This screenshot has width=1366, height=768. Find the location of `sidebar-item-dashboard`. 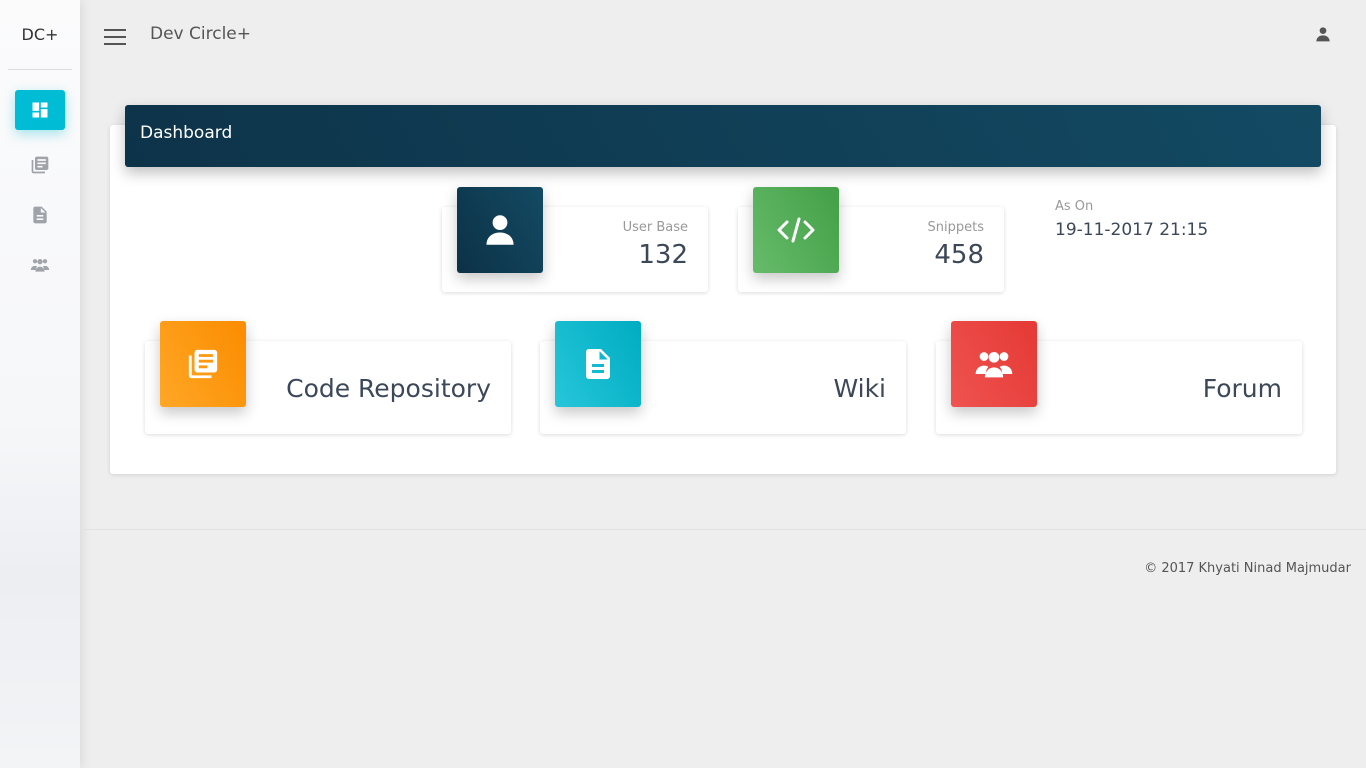

sidebar-item-dashboard is located at coordinates (40, 110).